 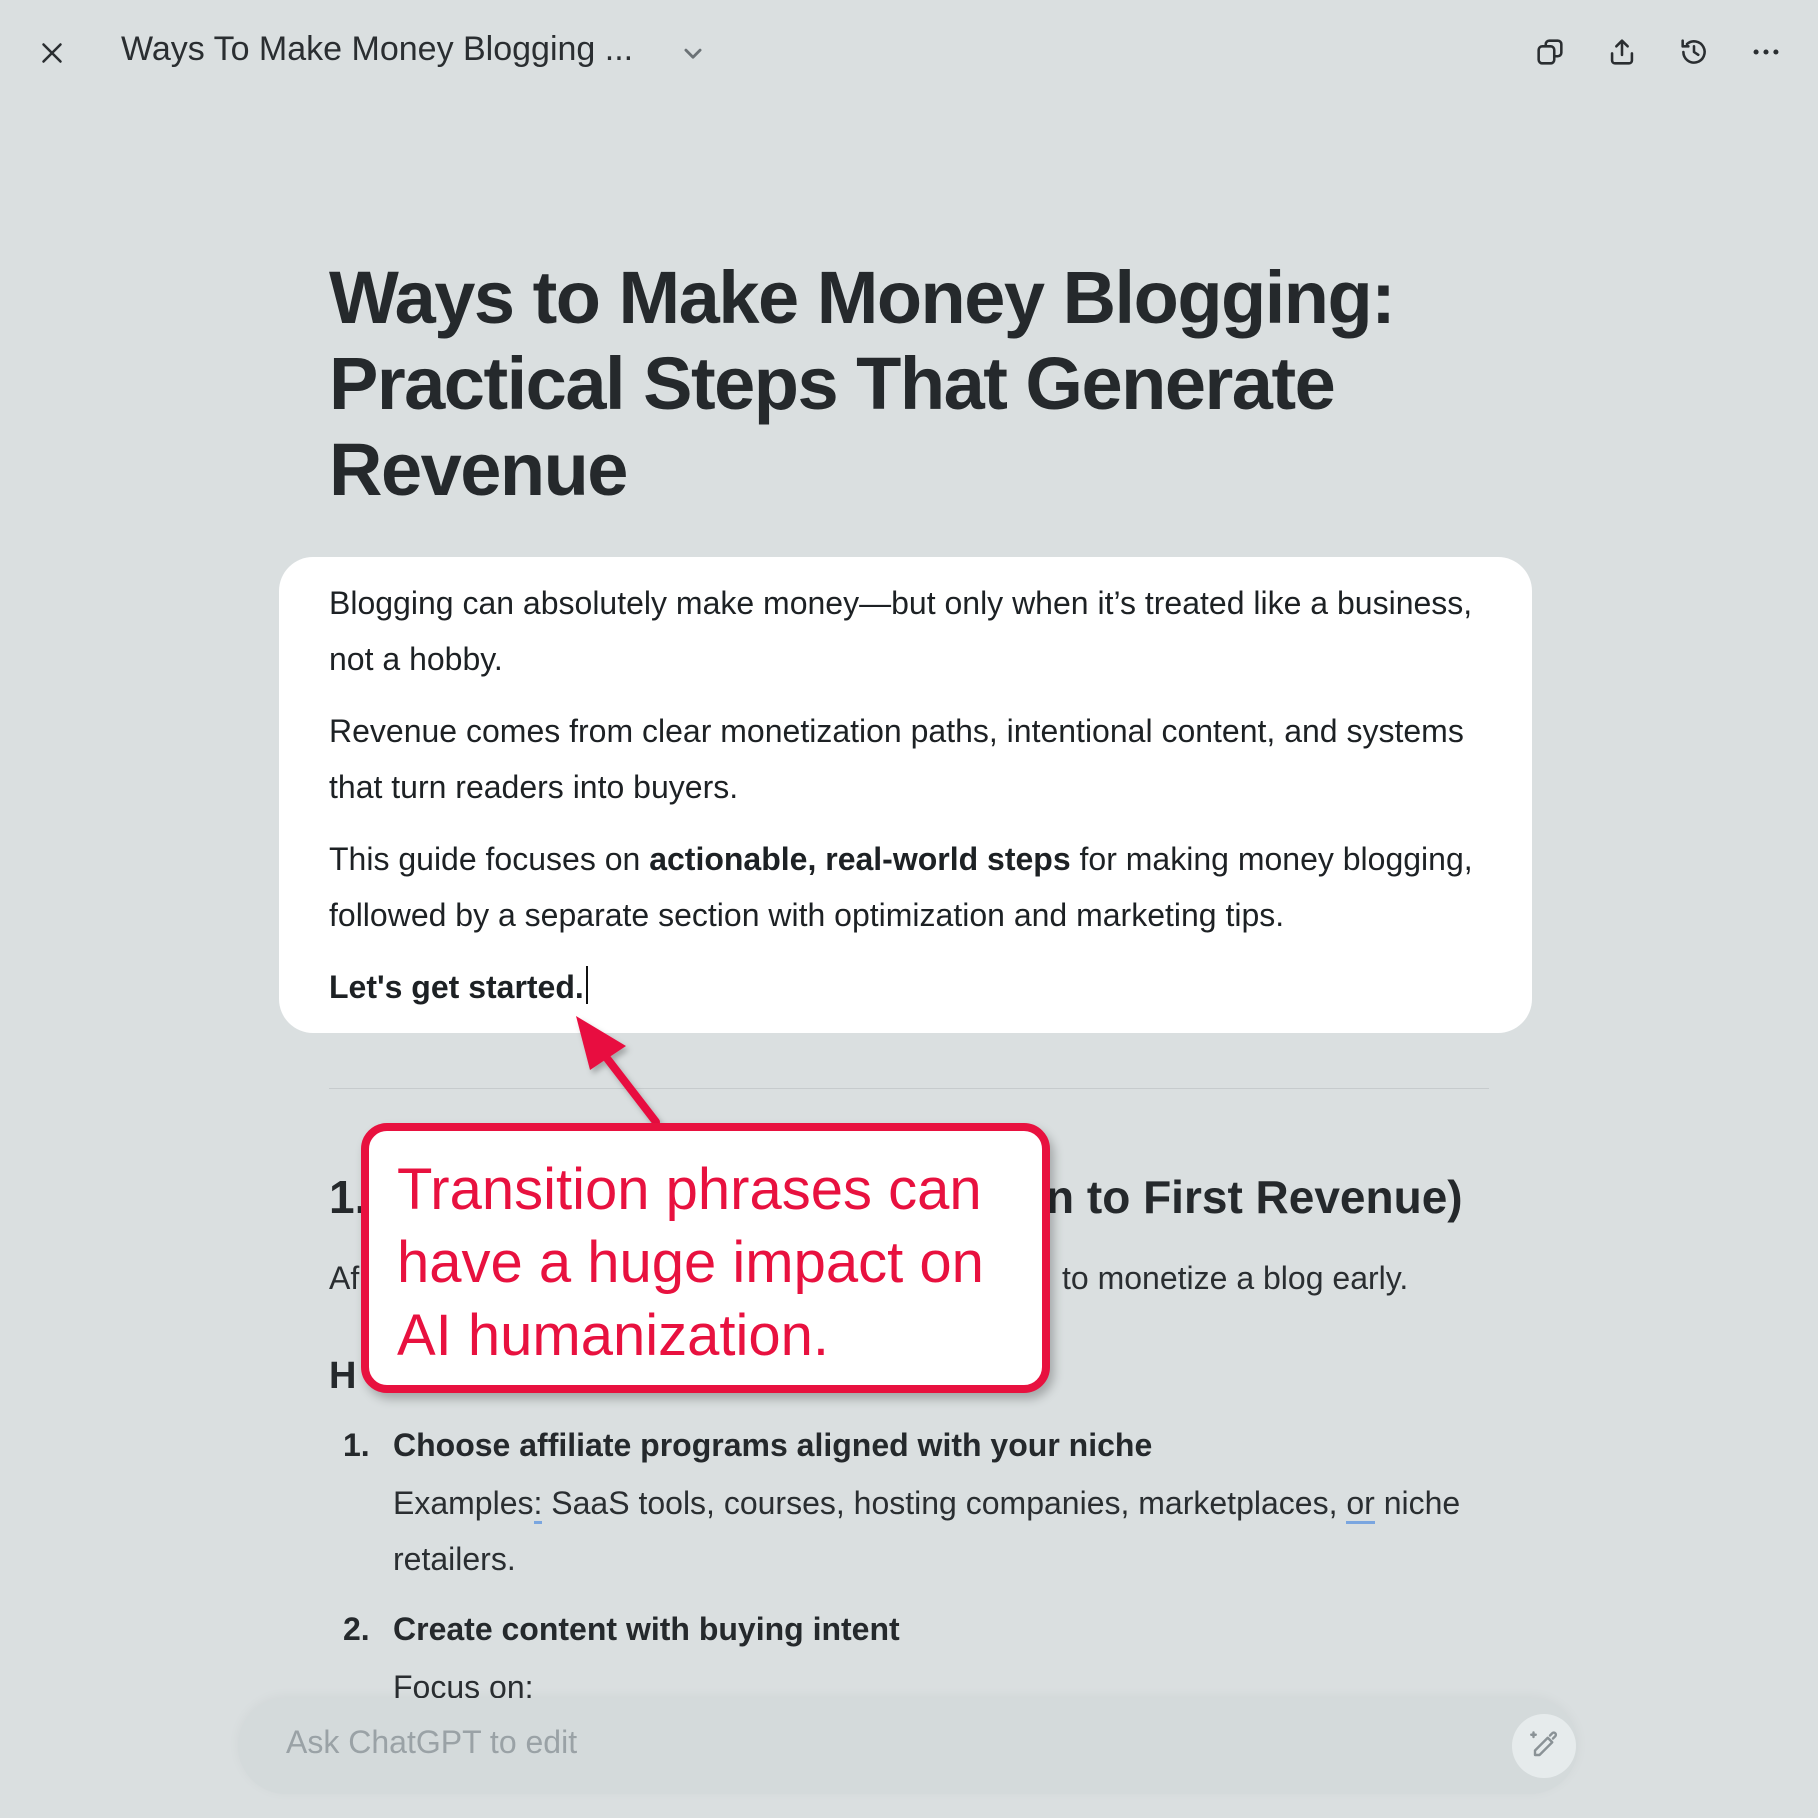 What do you see at coordinates (836, 1742) in the screenshot?
I see `ask-chatgpt-input` at bounding box center [836, 1742].